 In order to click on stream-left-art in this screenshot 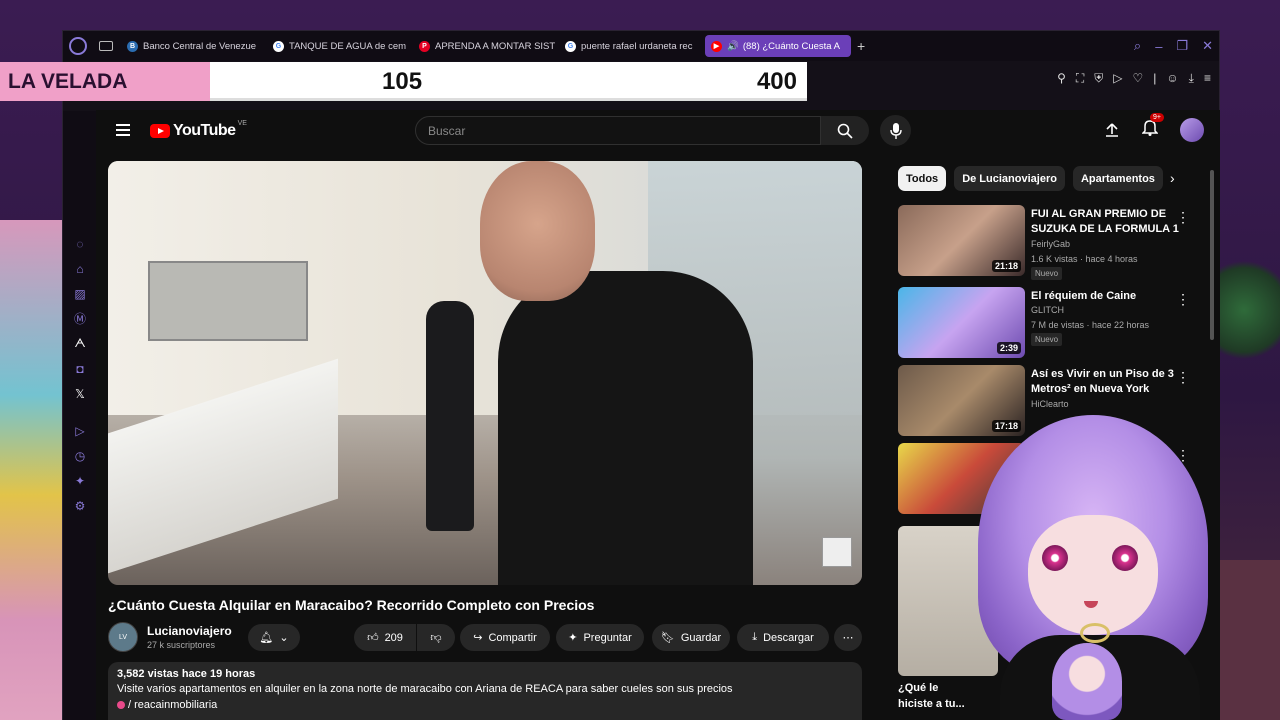, I will do `click(31, 470)`.